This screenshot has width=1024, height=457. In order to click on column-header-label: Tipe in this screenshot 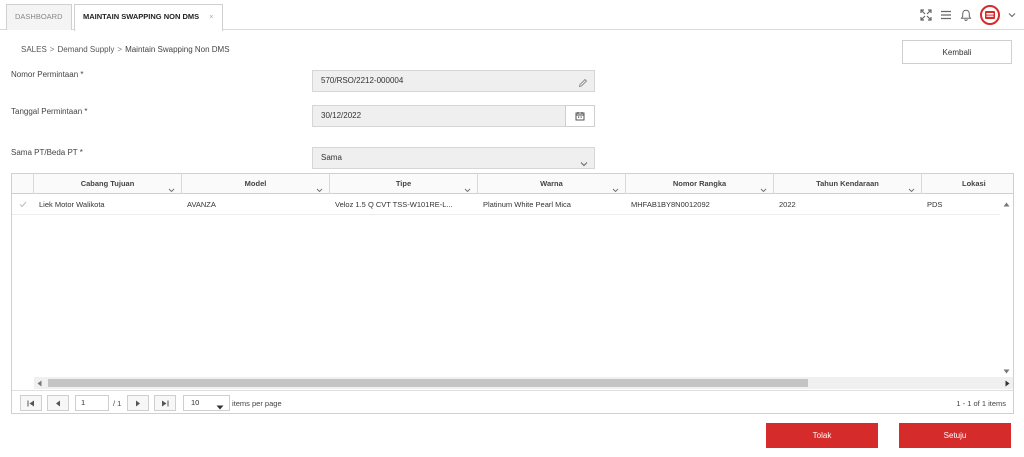, I will do `click(403, 183)`.